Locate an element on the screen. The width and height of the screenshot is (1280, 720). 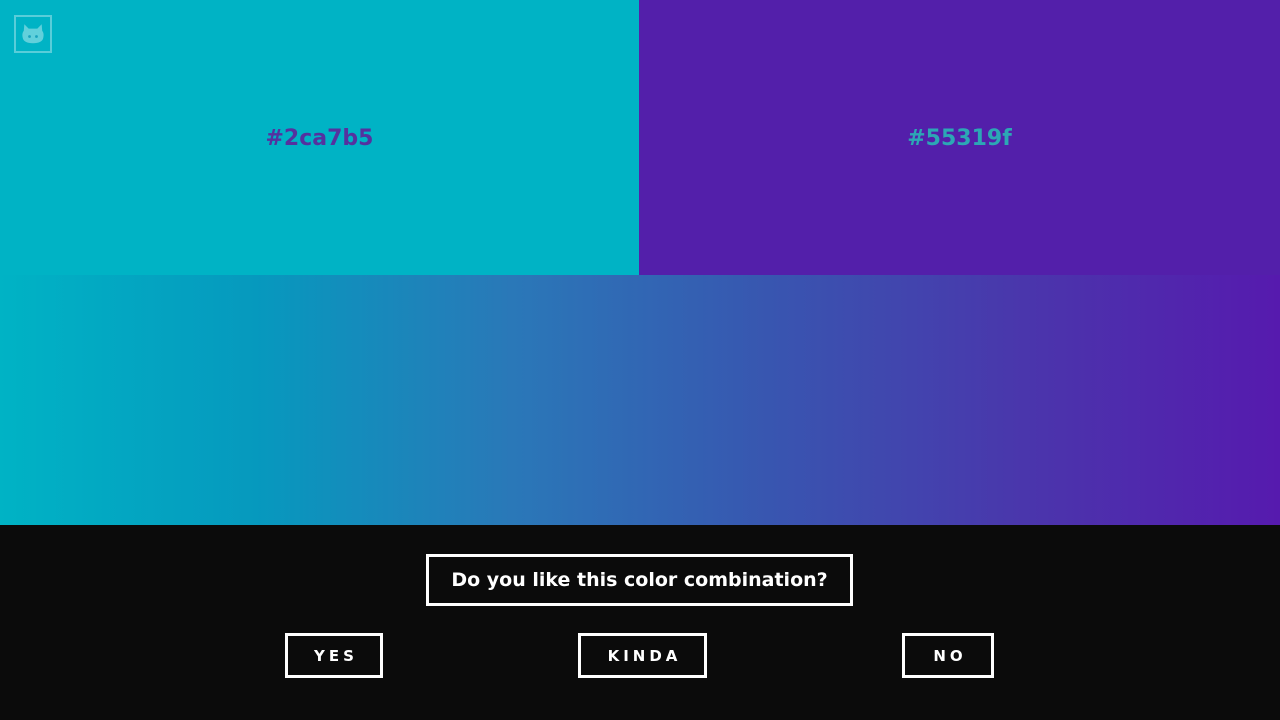
kinda-button: KINDA is located at coordinates (642, 655).